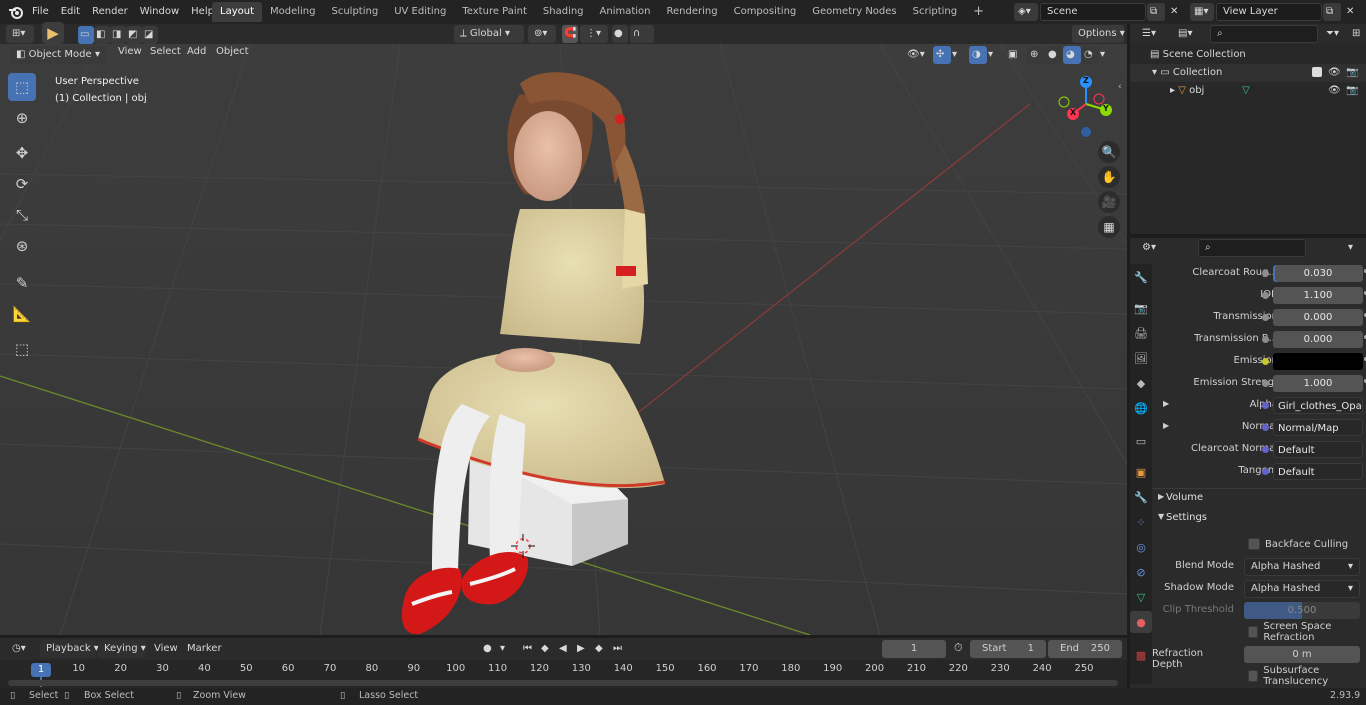 This screenshot has height=705, width=1366. I want to click on prev-keyframe-icon: ◆, so click(547, 649).